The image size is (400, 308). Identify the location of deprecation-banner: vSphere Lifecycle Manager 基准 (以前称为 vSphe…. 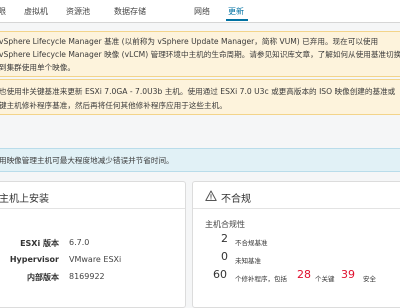
(200, 54).